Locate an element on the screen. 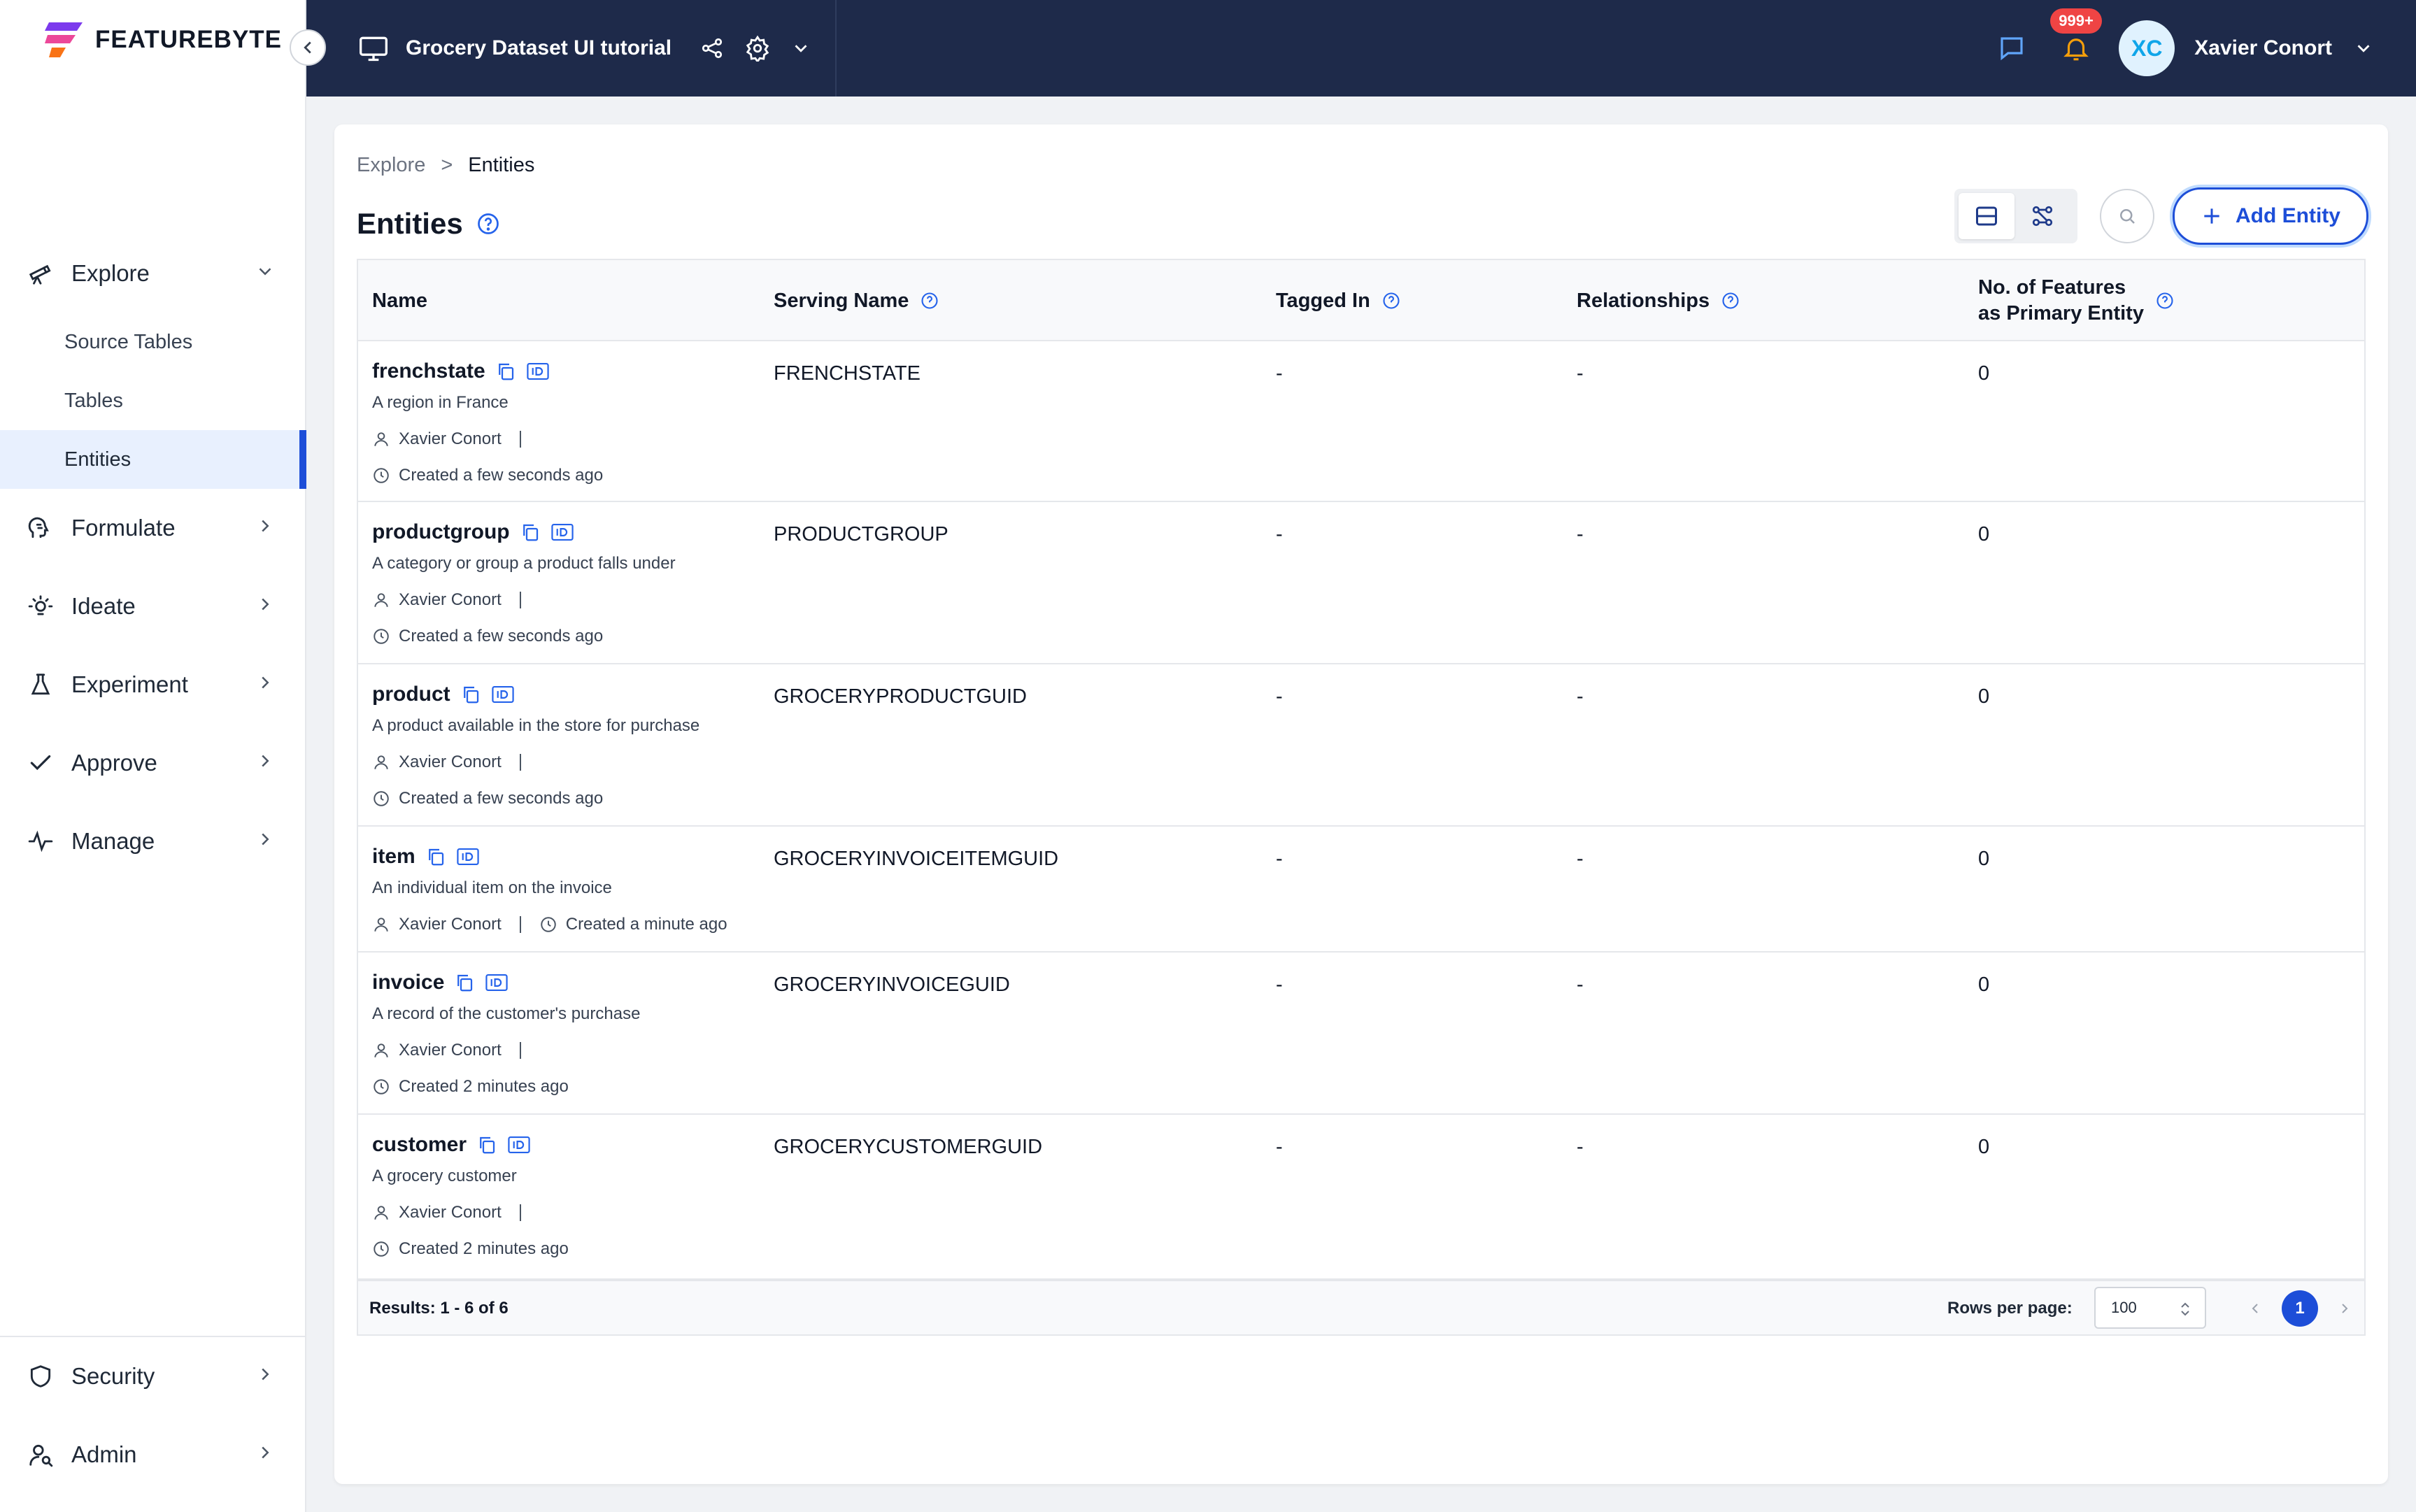 Image resolution: width=2416 pixels, height=1512 pixels. sidebar-item-ideate: Ideate is located at coordinates (153, 606).